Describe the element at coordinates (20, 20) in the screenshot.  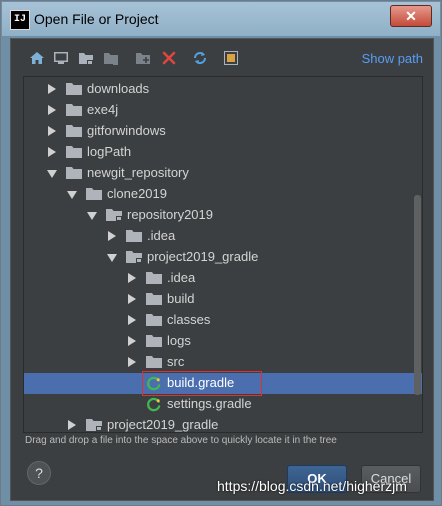
I see `intellij-logo-icon: IJ` at that location.